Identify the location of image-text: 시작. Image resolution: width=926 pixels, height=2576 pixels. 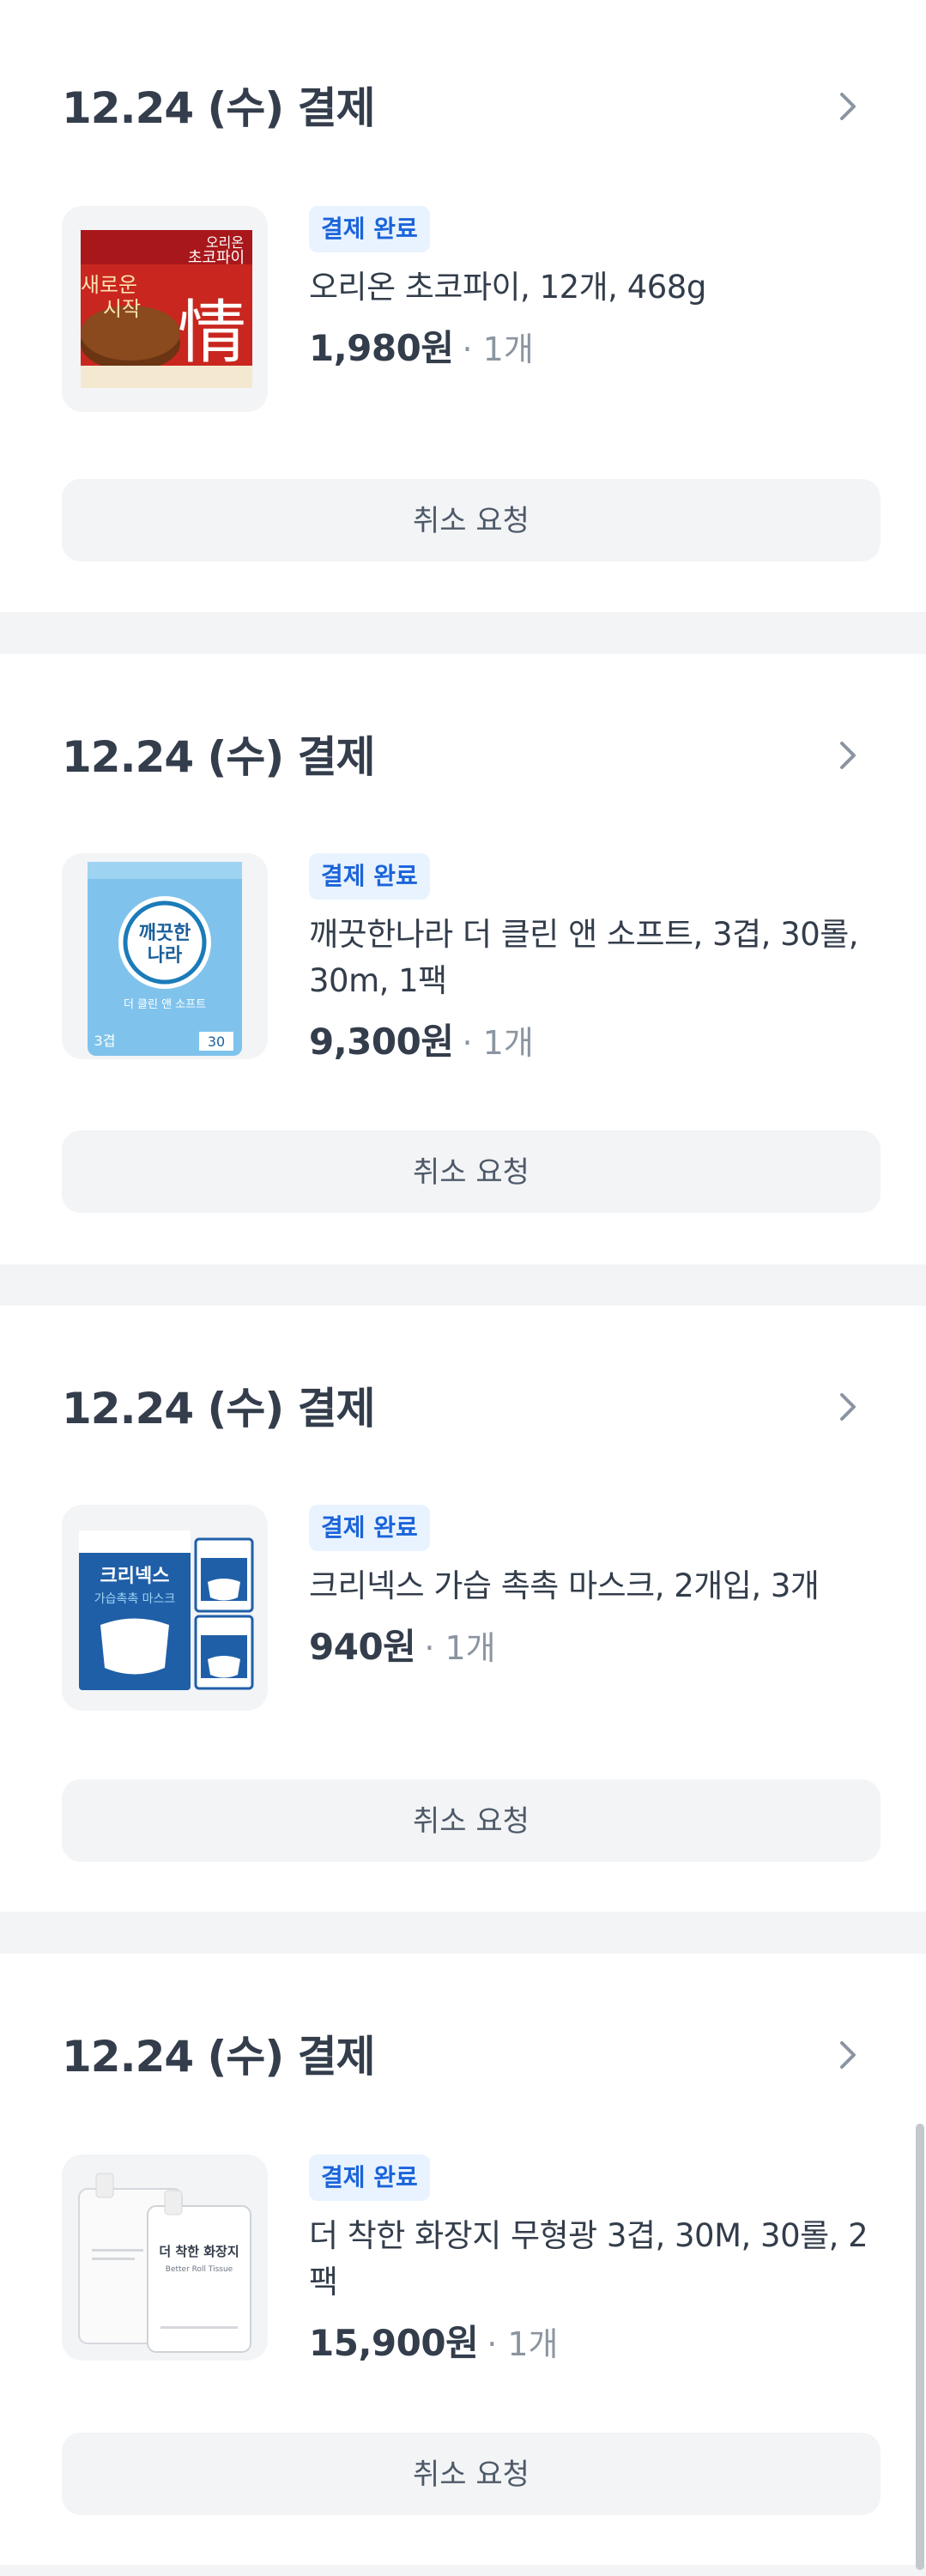
(122, 309).